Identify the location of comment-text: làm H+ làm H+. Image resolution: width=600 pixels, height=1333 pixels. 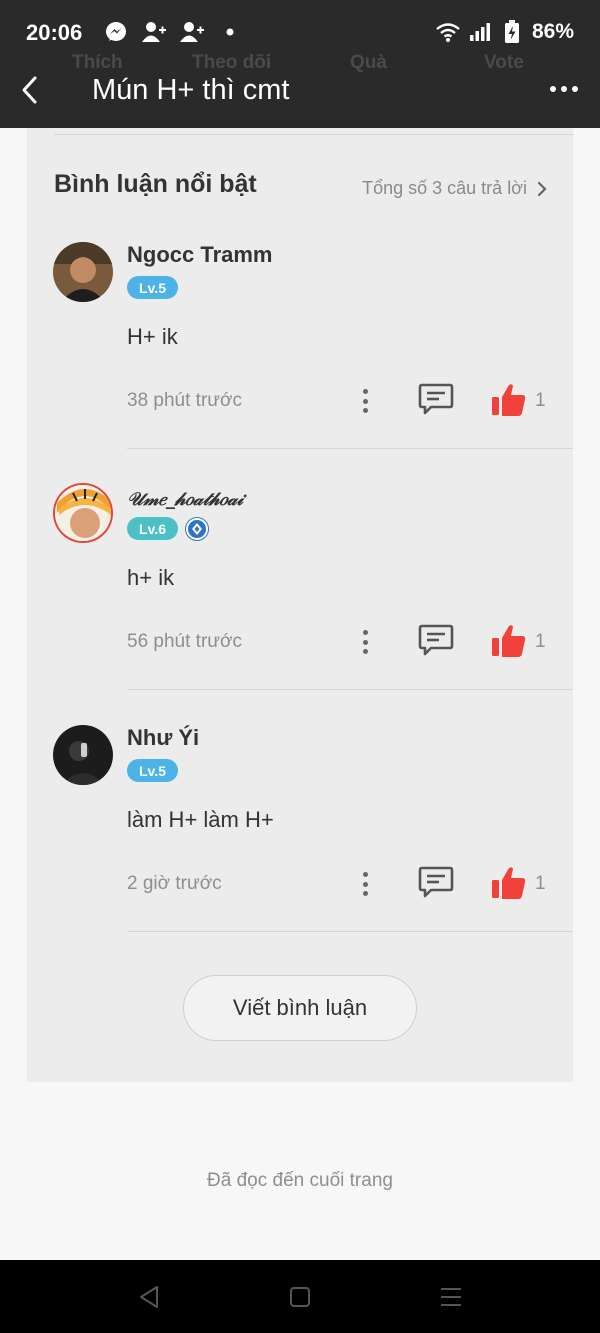
(200, 819).